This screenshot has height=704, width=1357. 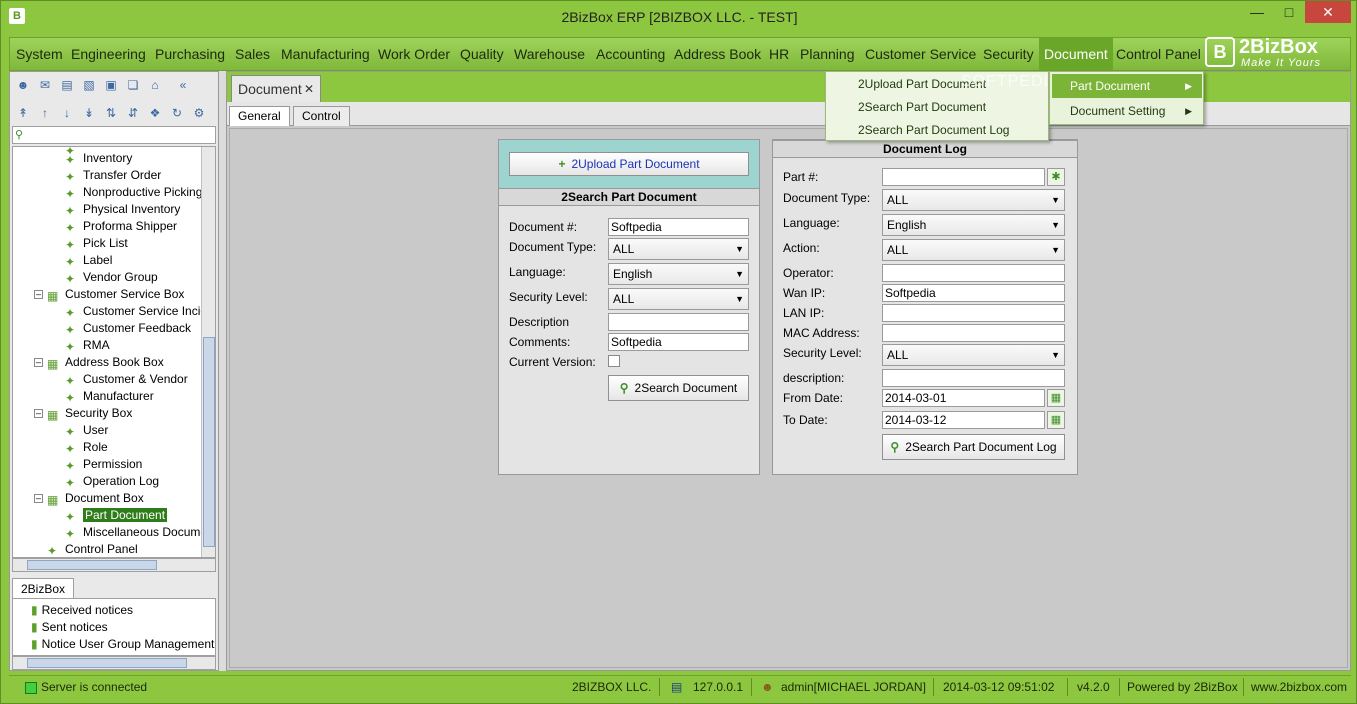 I want to click on move-up-icon: ↑, so click(x=45, y=113).